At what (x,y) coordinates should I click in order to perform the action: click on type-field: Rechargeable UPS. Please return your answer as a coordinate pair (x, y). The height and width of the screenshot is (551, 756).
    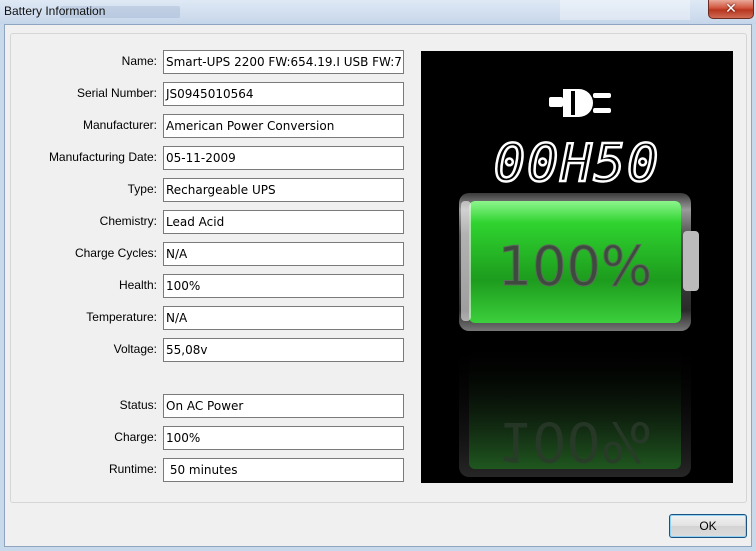
    Looking at the image, I should click on (283, 190).